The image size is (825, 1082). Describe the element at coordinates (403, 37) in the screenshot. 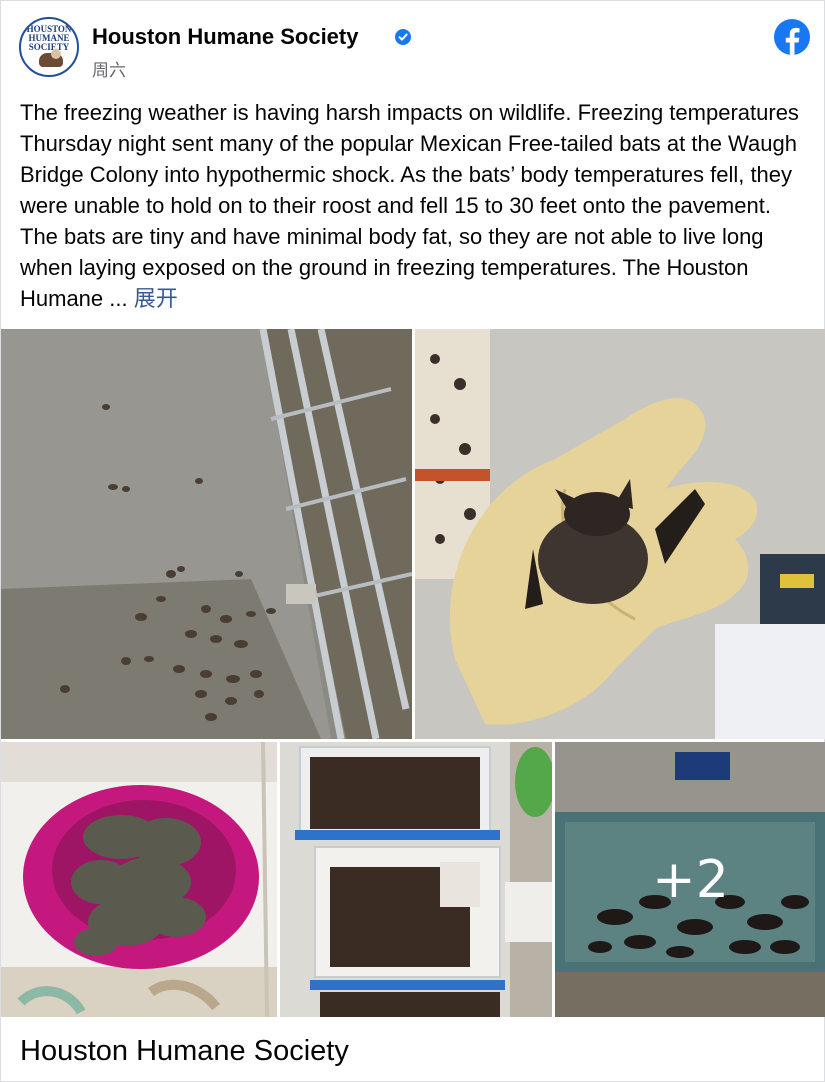

I see `verified-badge-icon` at that location.